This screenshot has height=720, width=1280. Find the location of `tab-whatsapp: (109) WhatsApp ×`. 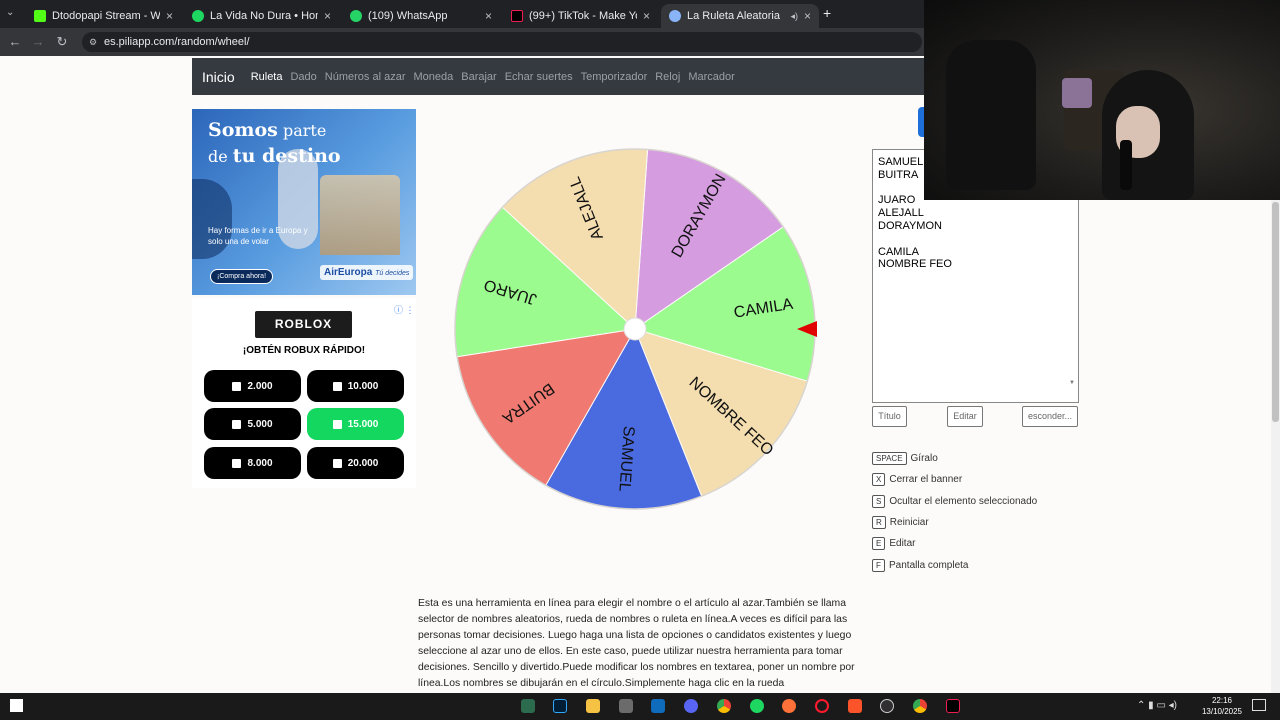

tab-whatsapp: (109) WhatsApp × is located at coordinates (421, 16).